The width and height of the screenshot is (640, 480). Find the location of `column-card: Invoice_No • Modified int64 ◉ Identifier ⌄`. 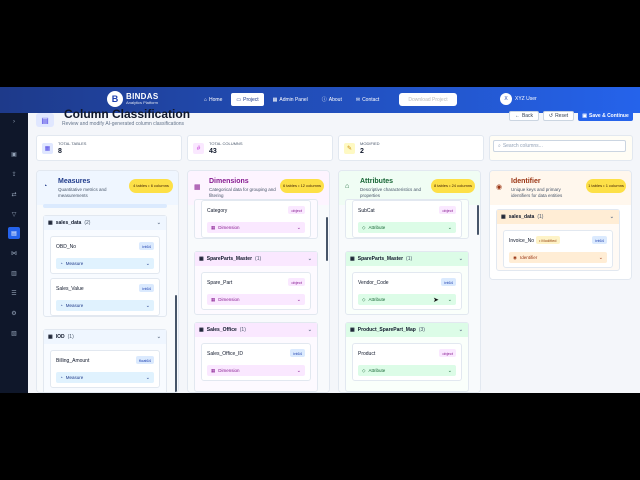

column-card: Invoice_No • Modified int64 ◉ Identifier ⌄ is located at coordinates (558, 249).